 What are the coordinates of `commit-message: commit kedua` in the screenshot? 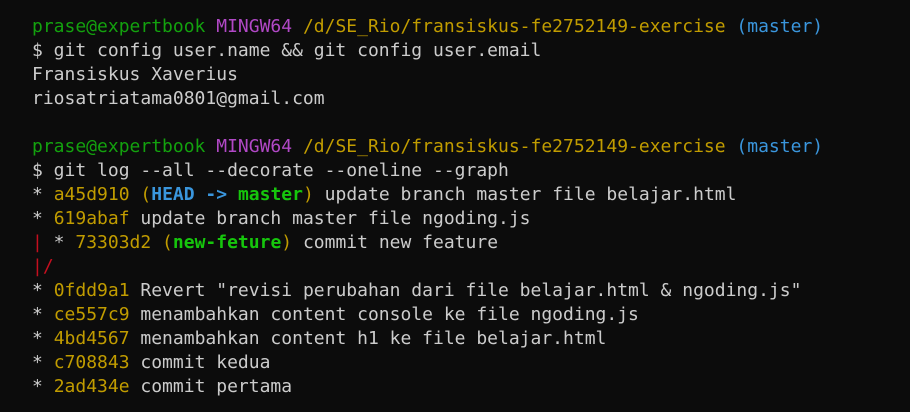 It's located at (200, 362).